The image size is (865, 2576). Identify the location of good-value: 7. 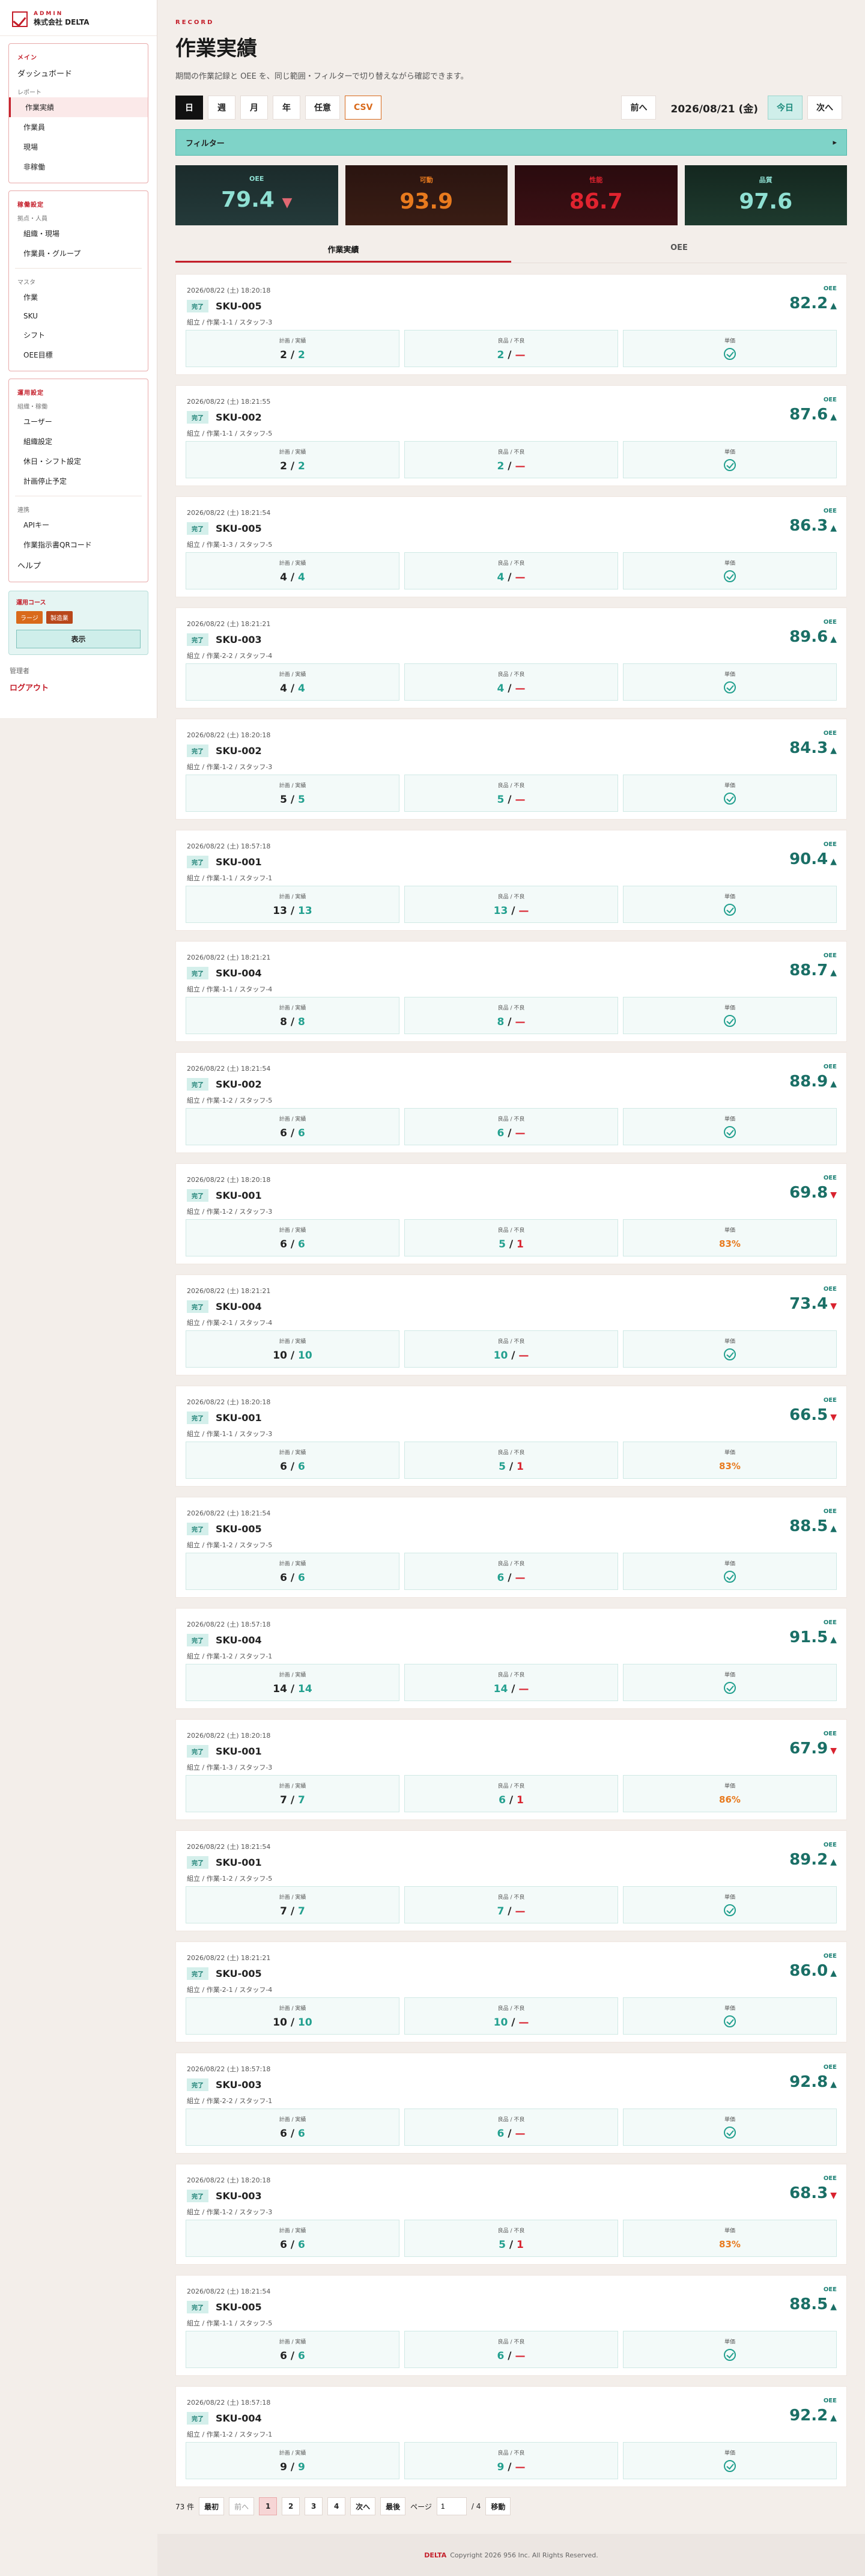
(501, 1911).